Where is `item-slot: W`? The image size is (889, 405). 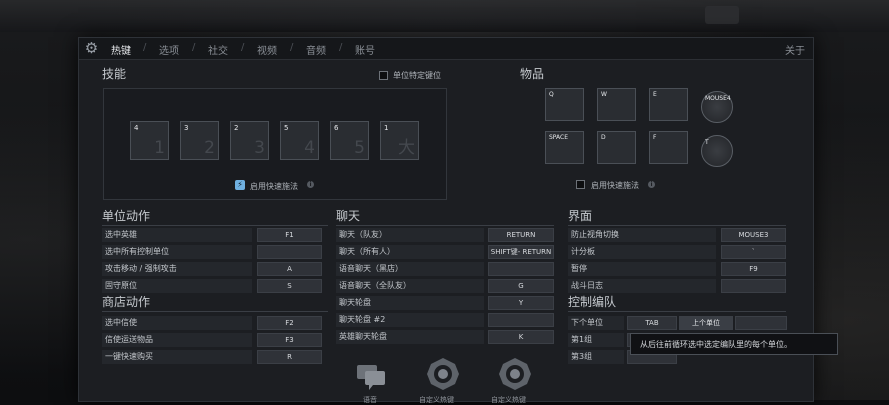 item-slot: W is located at coordinates (616, 104).